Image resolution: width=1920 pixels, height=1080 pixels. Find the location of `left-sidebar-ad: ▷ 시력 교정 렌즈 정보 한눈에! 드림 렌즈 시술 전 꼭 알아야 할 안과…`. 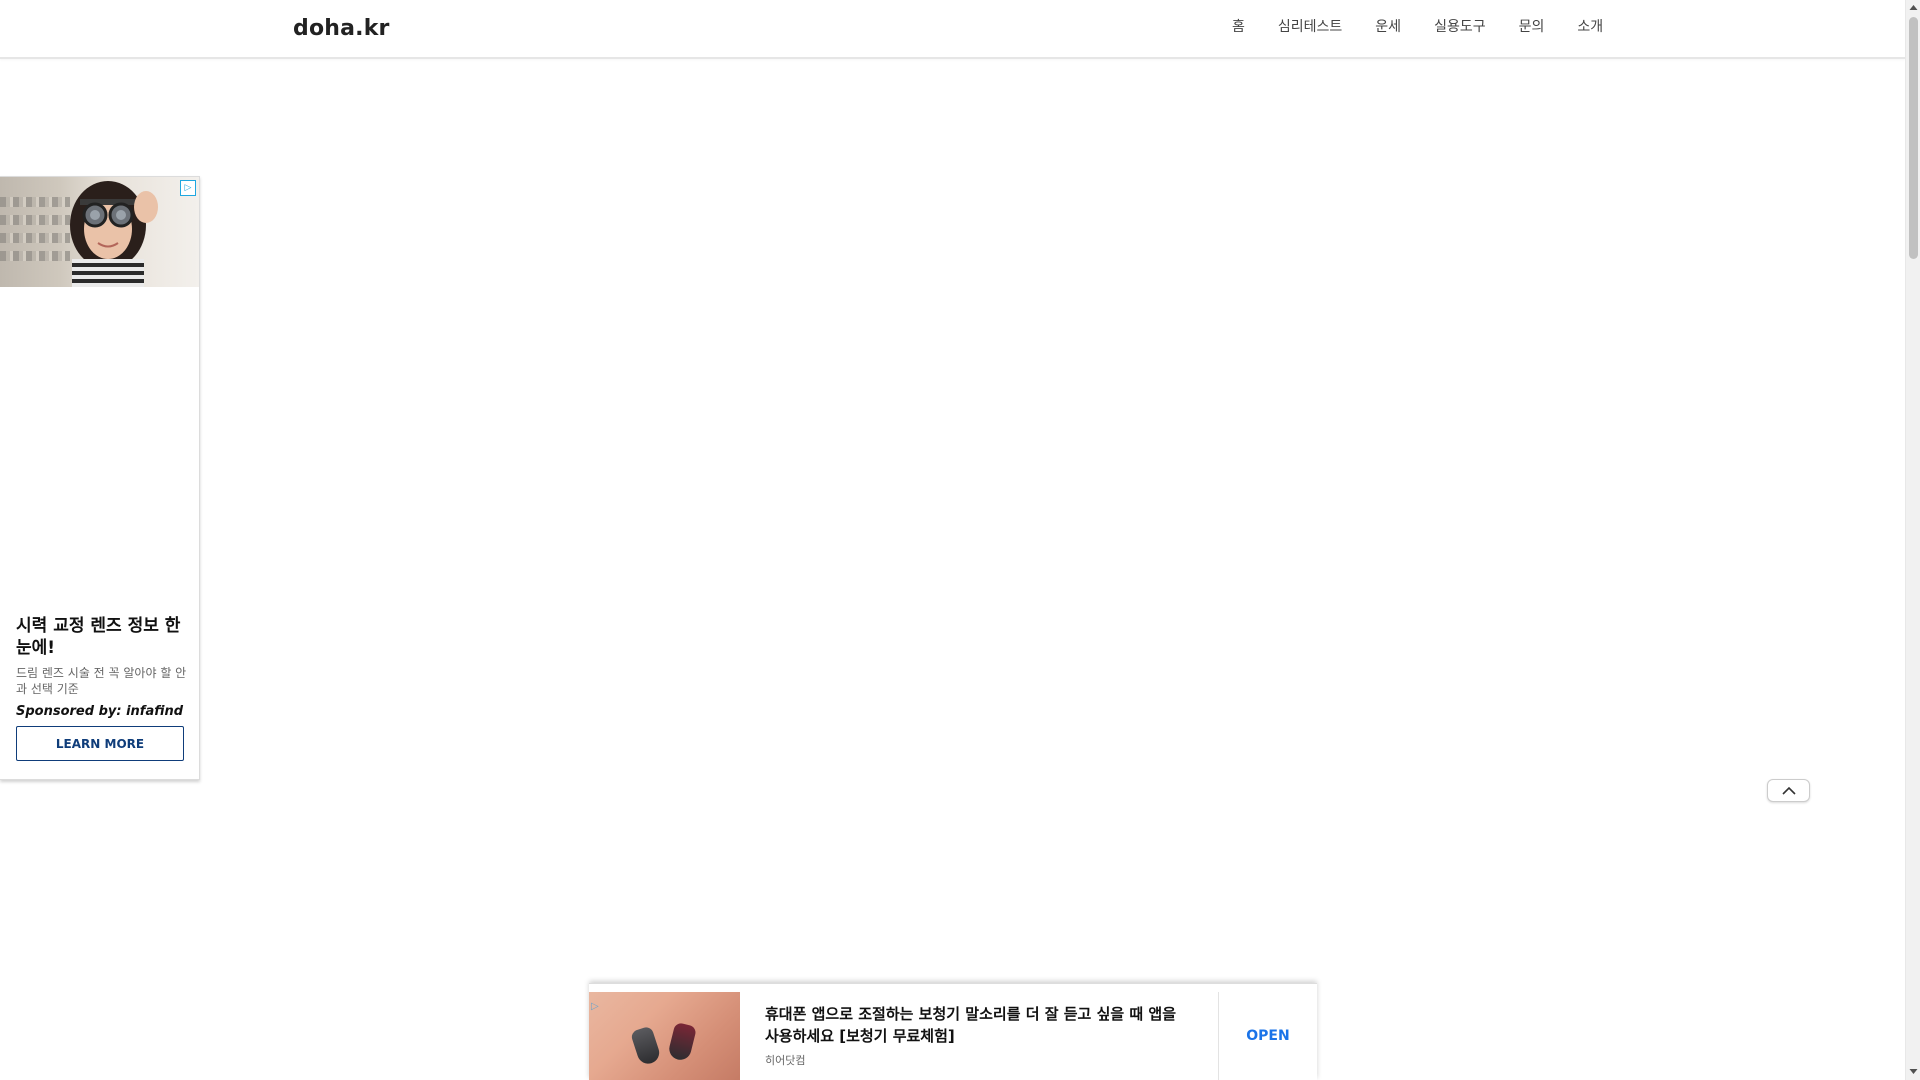

left-sidebar-ad: ▷ 시력 교정 렌즈 정보 한눈에! 드림 렌즈 시술 전 꼭 알아야 할 안과… is located at coordinates (100, 478).